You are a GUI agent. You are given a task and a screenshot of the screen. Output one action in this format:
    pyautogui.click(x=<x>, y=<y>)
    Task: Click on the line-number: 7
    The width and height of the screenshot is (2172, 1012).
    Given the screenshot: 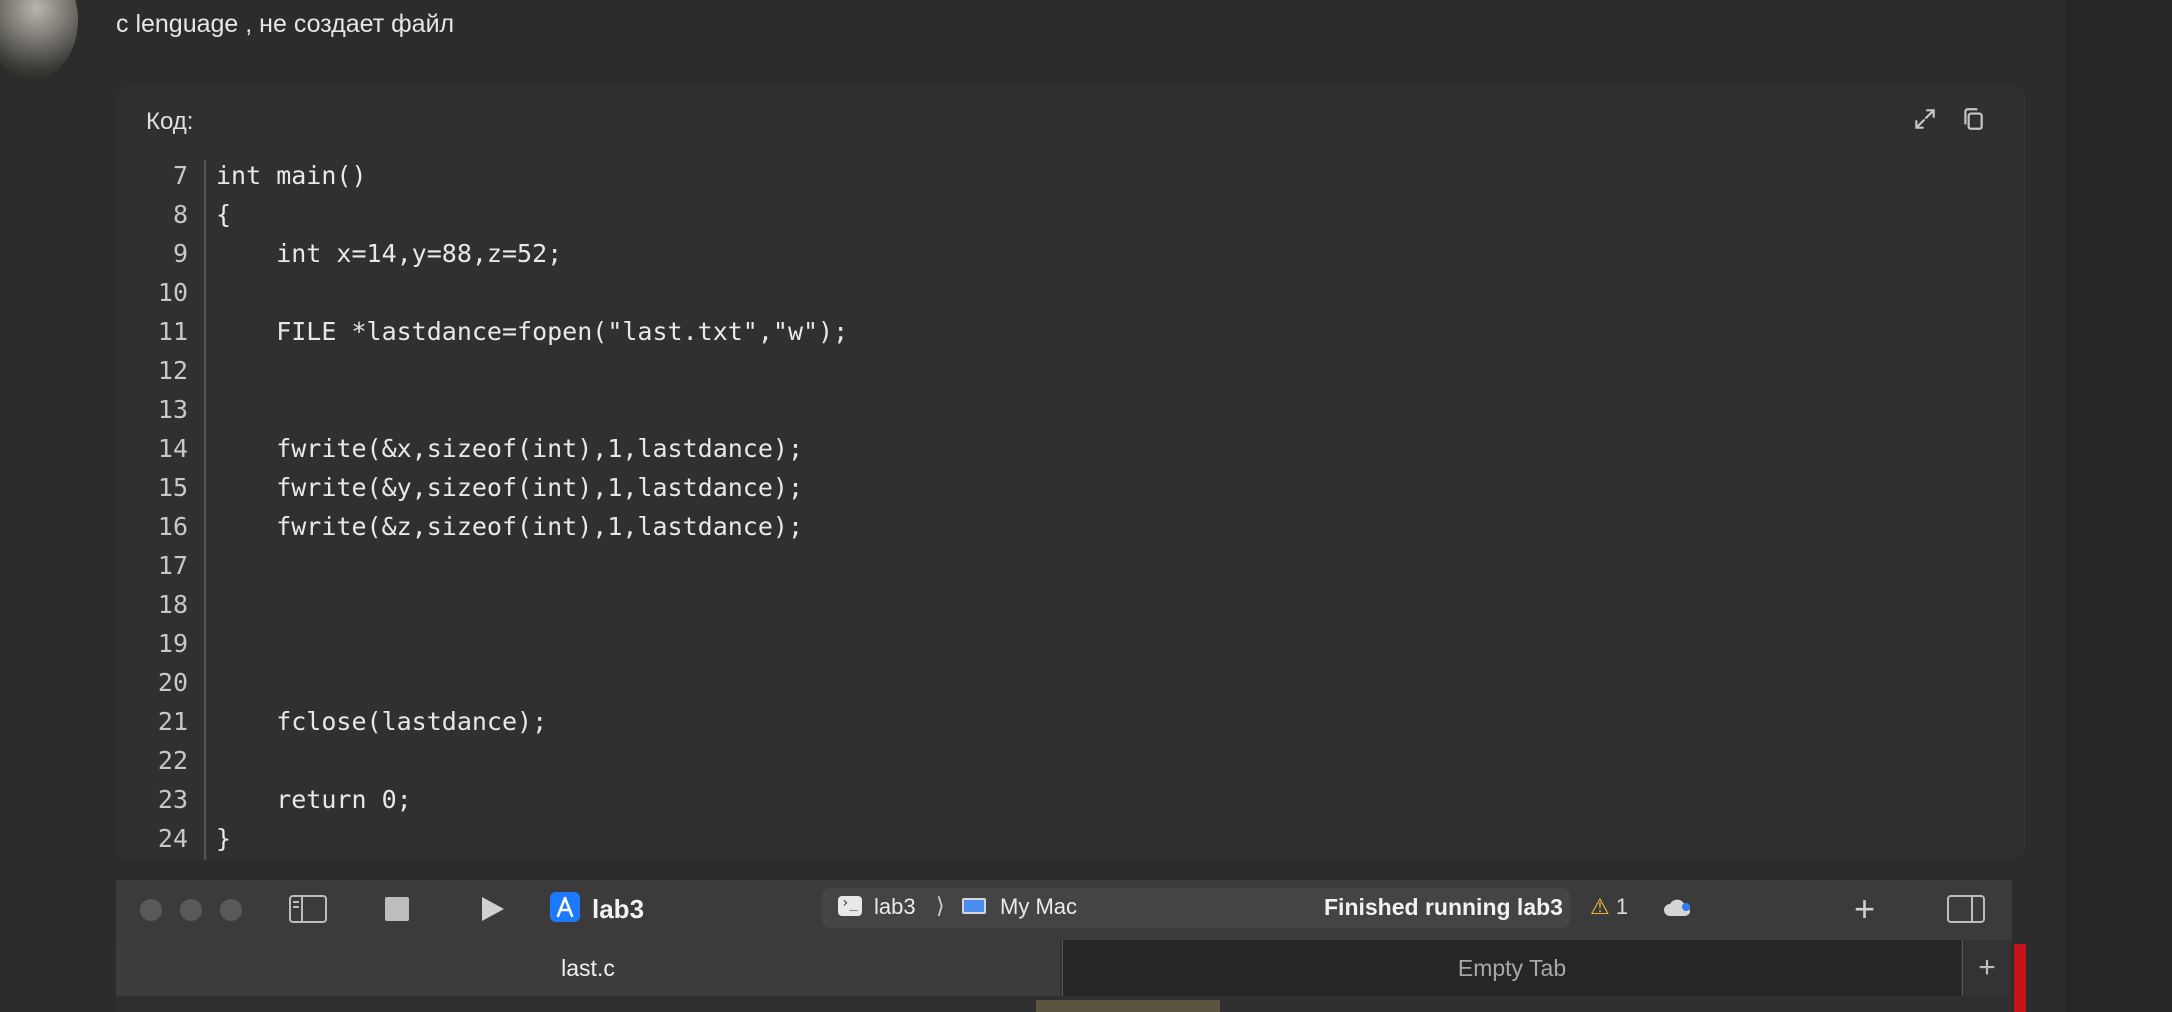 What is the action you would take?
    pyautogui.click(x=180, y=175)
    